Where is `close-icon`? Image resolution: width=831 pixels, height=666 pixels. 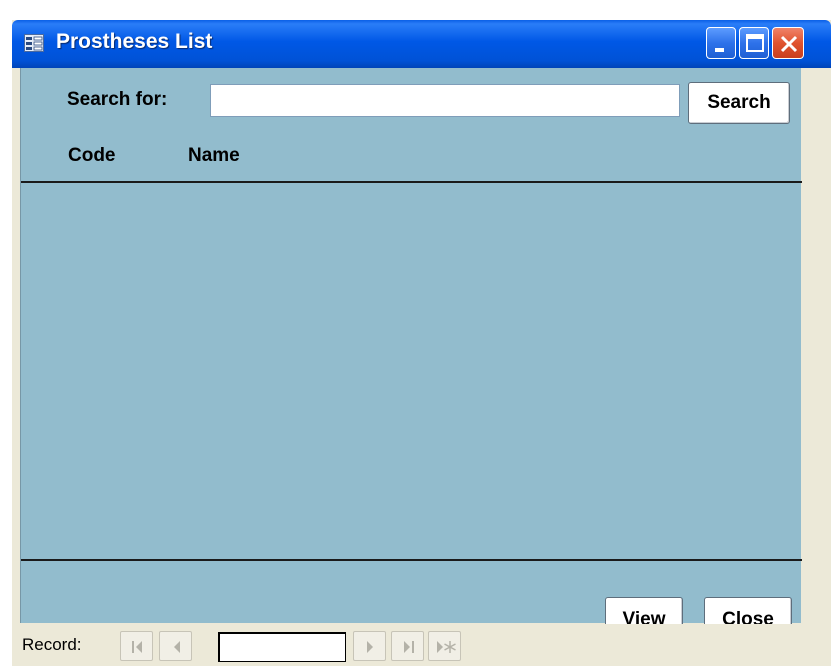
close-icon is located at coordinates (789, 44).